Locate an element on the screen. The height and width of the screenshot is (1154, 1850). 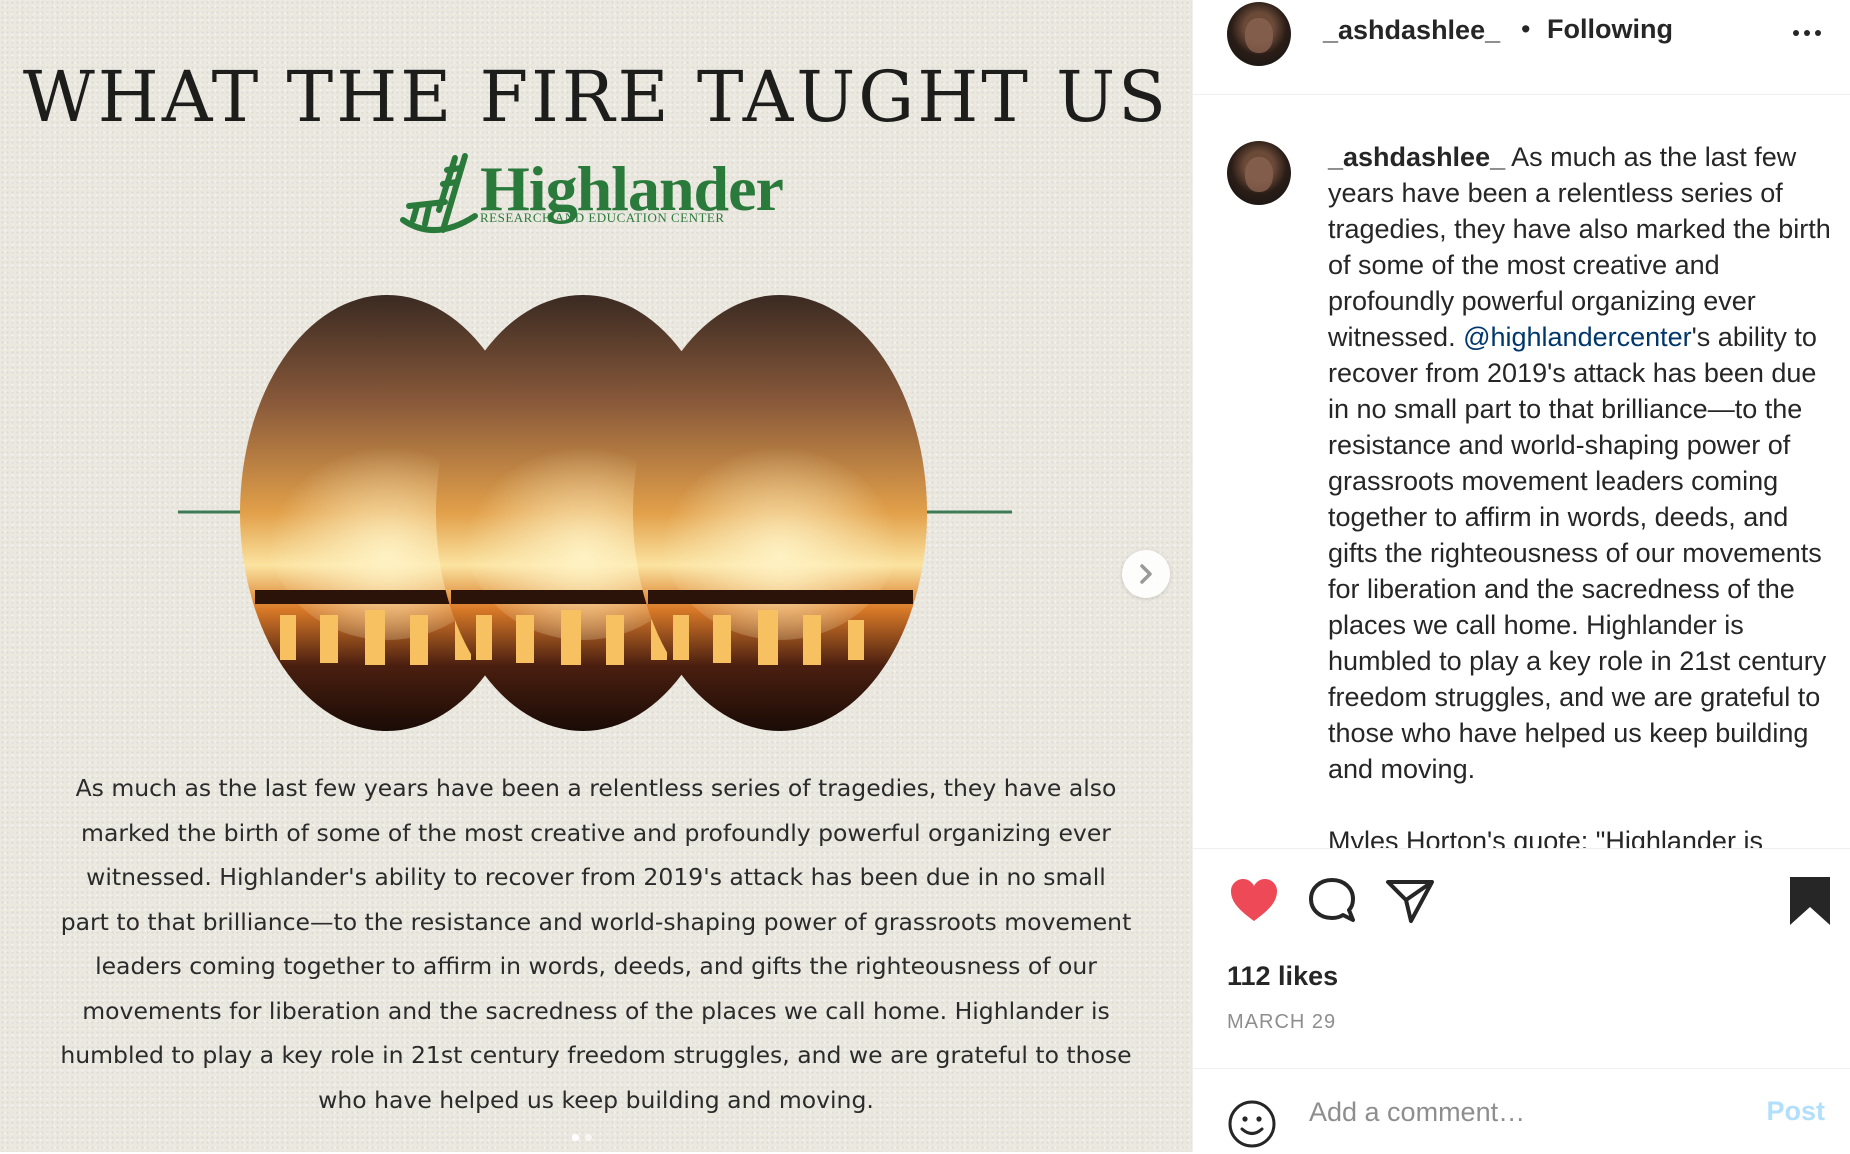
highlander-logo: Highlander Research and Education Center is located at coordinates (605, 205).